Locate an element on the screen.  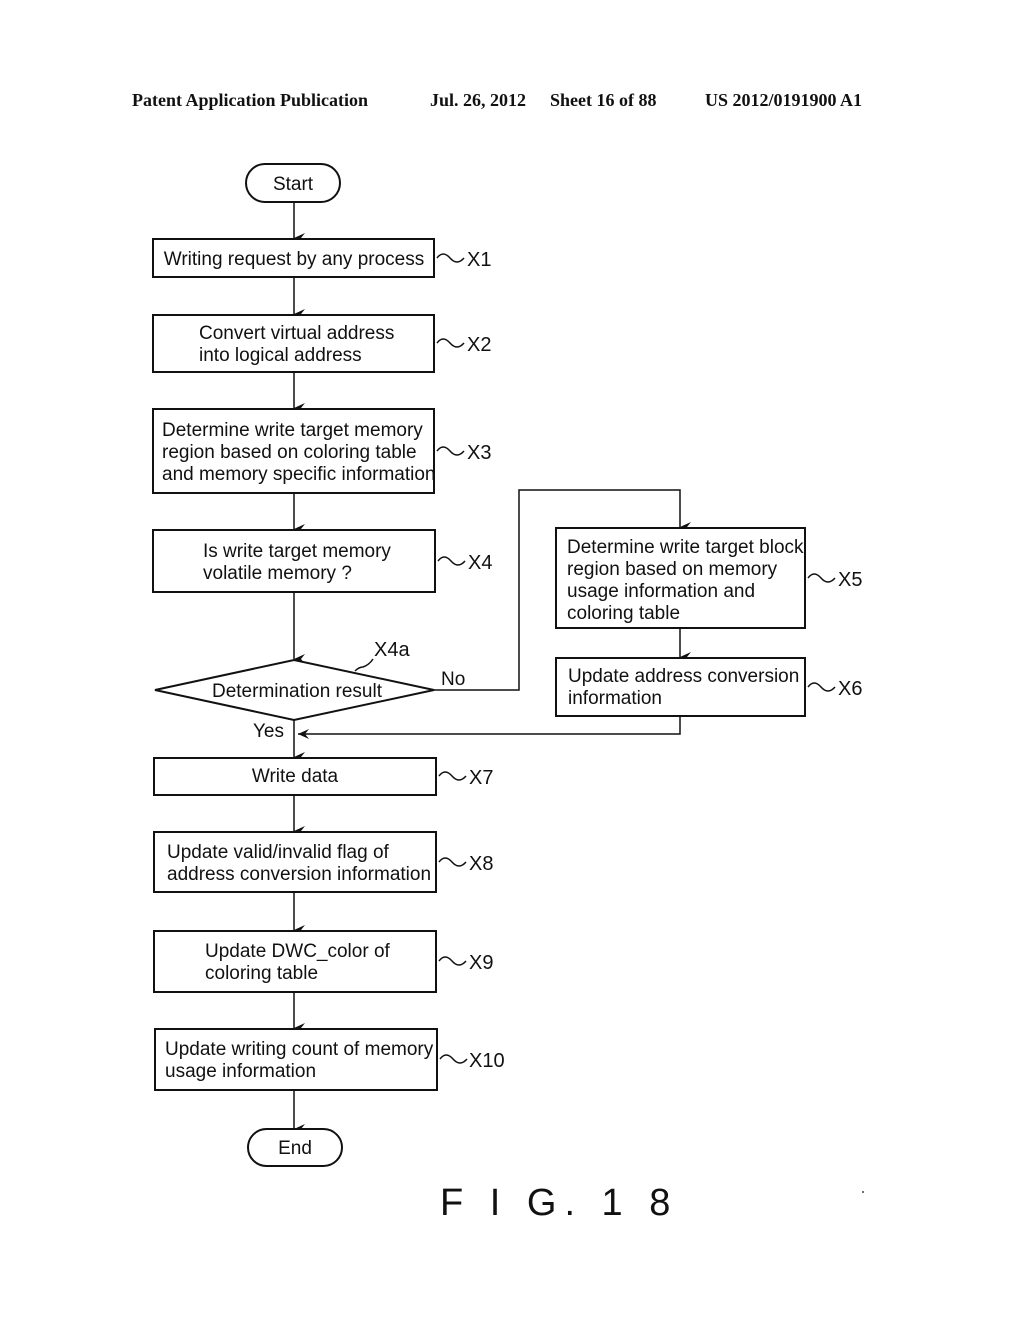
decision-text: Determination result is located at coordinates (297, 691).